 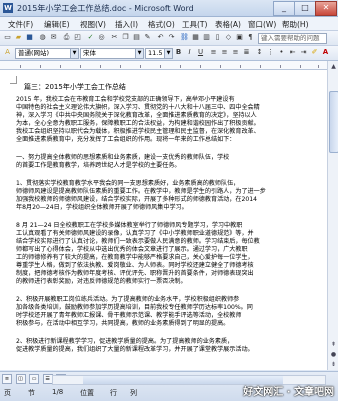 What do you see at coordinates (284, 8) in the screenshot?
I see `minimize-button: _` at bounding box center [284, 8].